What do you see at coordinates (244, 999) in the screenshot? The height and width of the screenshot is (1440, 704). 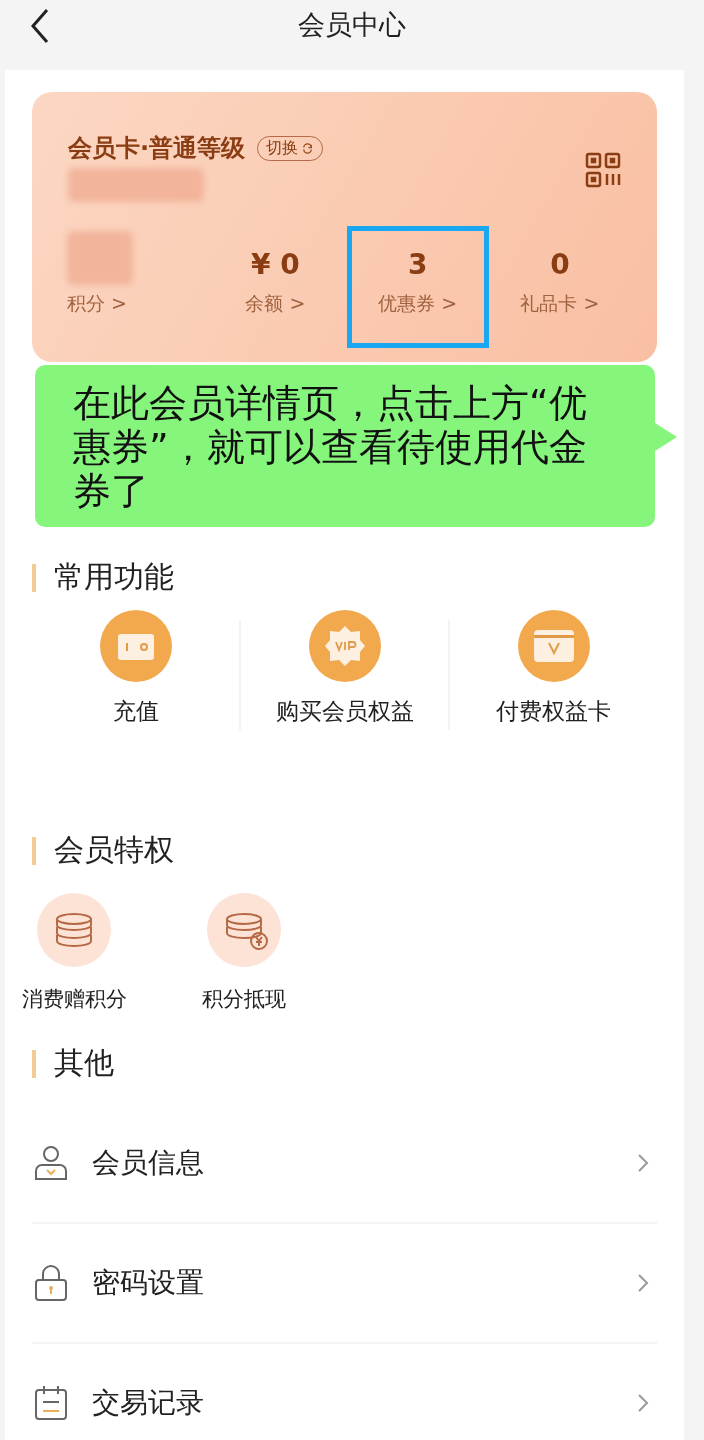 I see `perk-label: 积分抵现` at bounding box center [244, 999].